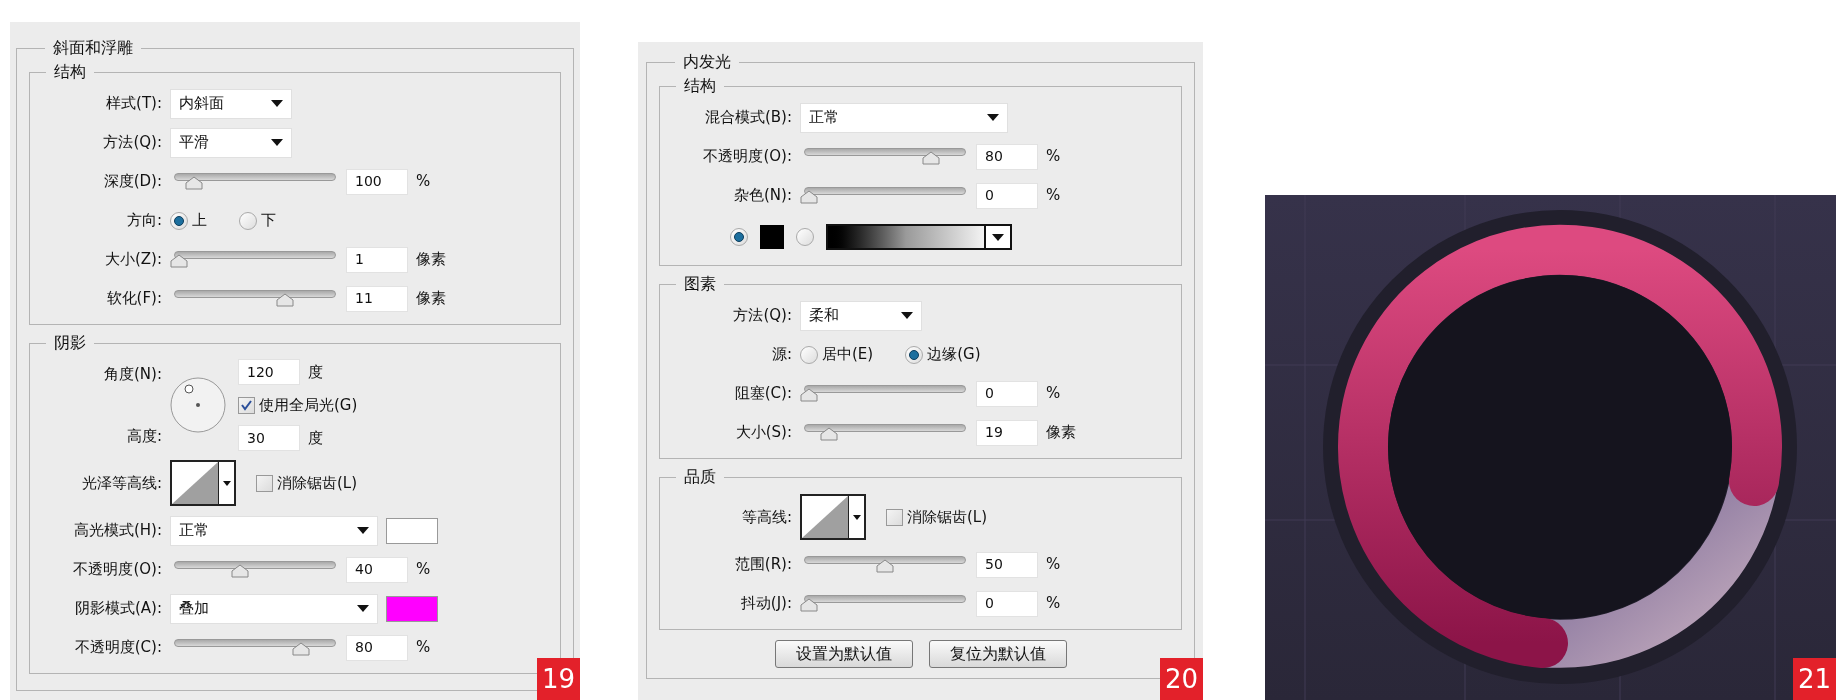  What do you see at coordinates (766, 604) in the screenshot?
I see `field-label: 抖动(J):` at bounding box center [766, 604].